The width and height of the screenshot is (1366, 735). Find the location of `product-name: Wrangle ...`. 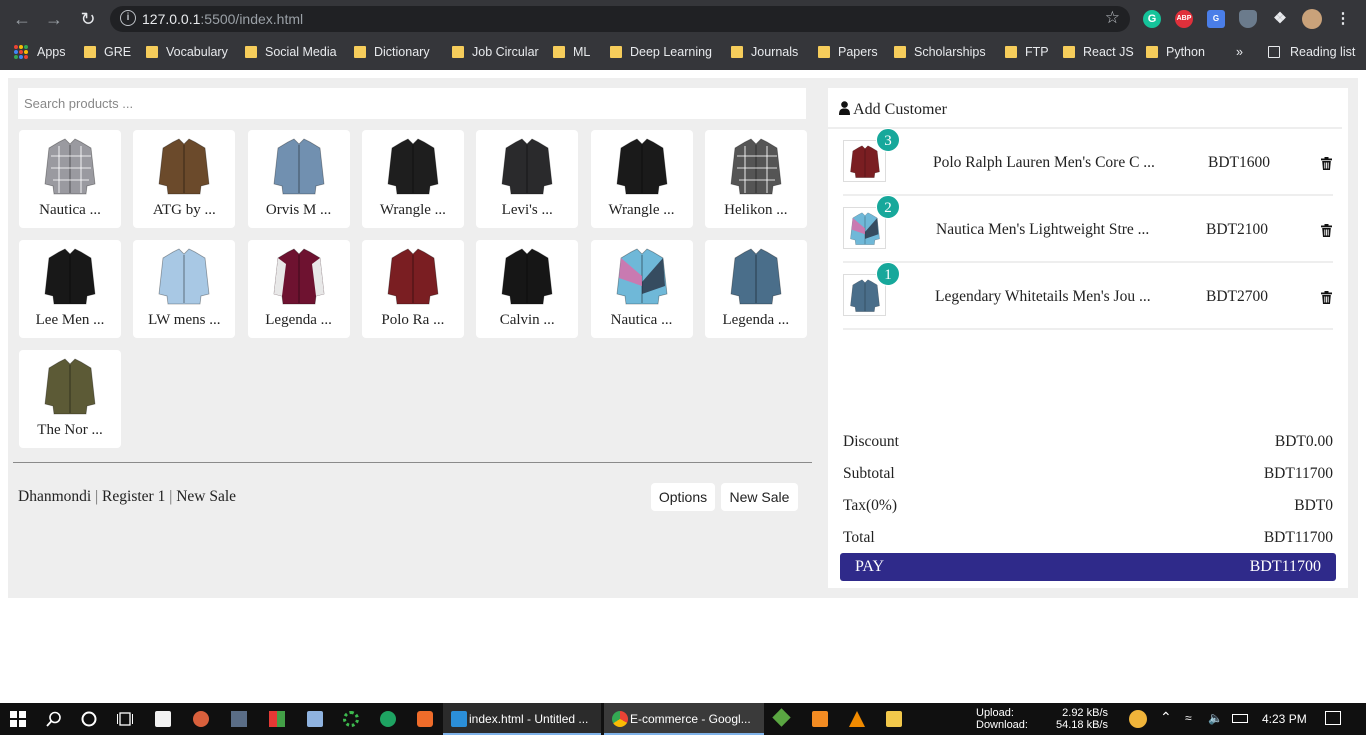

product-name: Wrangle ... is located at coordinates (412, 210).